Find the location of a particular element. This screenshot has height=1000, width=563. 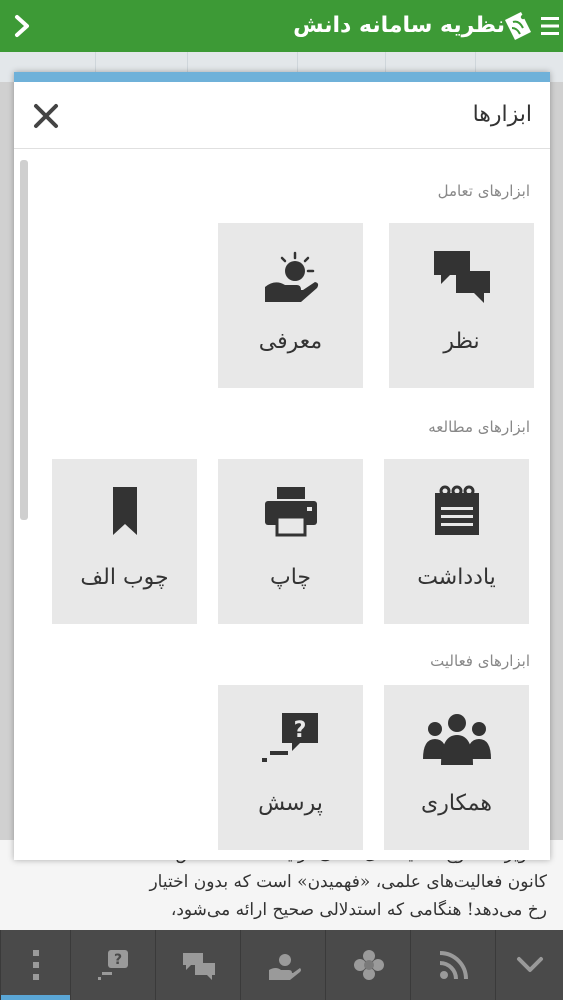

section-heading: ابزارهای مطالعه is located at coordinates (479, 427).